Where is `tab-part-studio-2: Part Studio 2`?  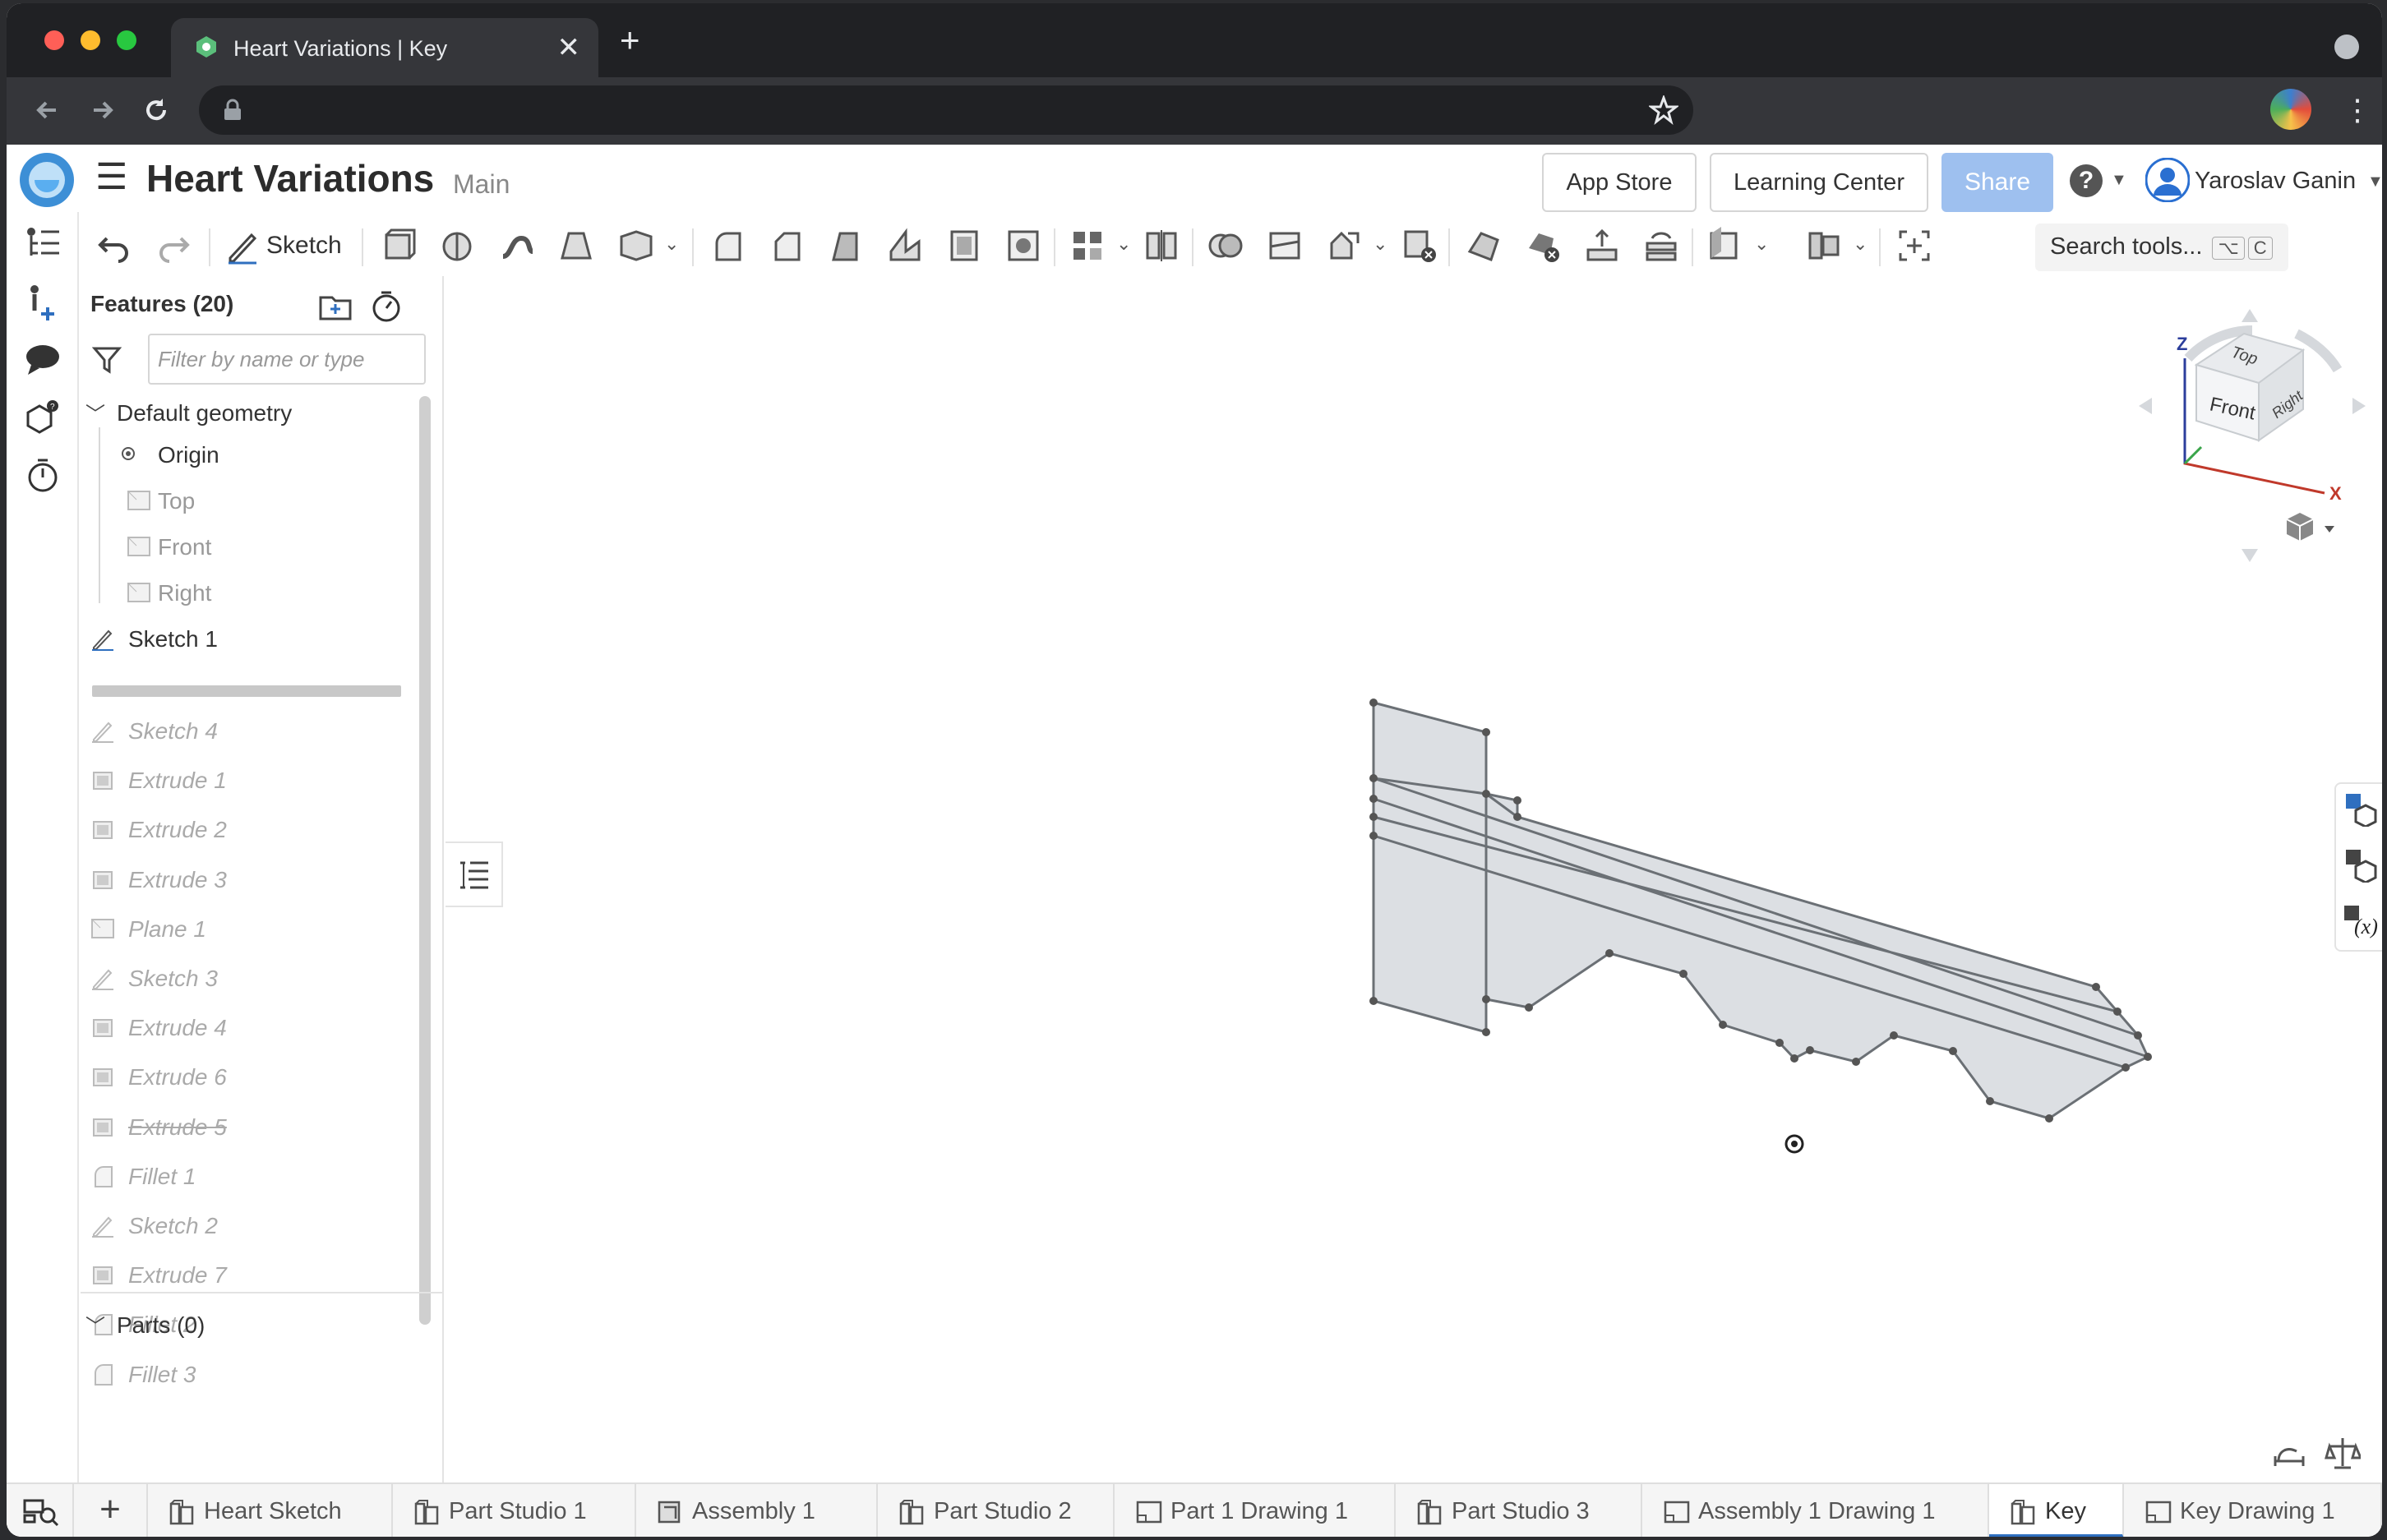 tab-part-studio-2: Part Studio 2 is located at coordinates (996, 1510).